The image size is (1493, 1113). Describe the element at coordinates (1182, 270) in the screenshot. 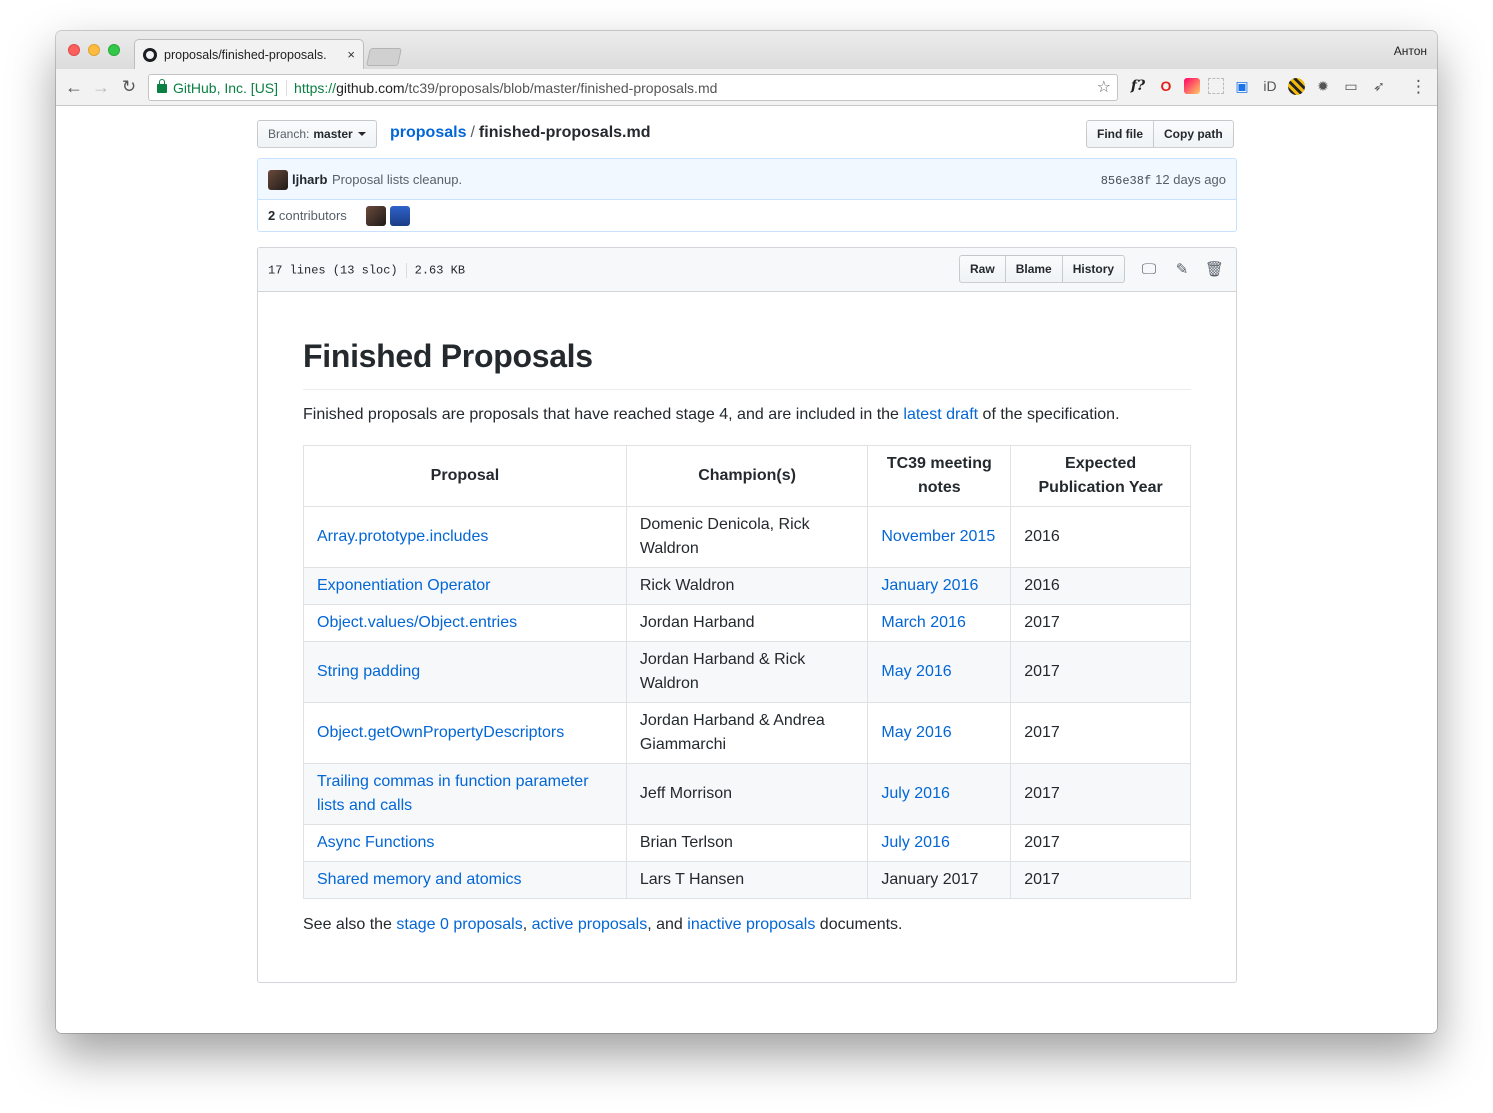

I see `pencil-icon: ✎` at that location.